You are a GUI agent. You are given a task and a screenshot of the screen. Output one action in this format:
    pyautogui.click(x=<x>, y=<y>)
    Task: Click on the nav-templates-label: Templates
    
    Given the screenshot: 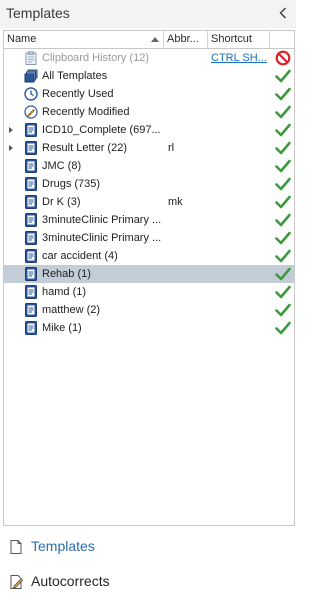 What is the action you would take?
    pyautogui.click(x=63, y=546)
    